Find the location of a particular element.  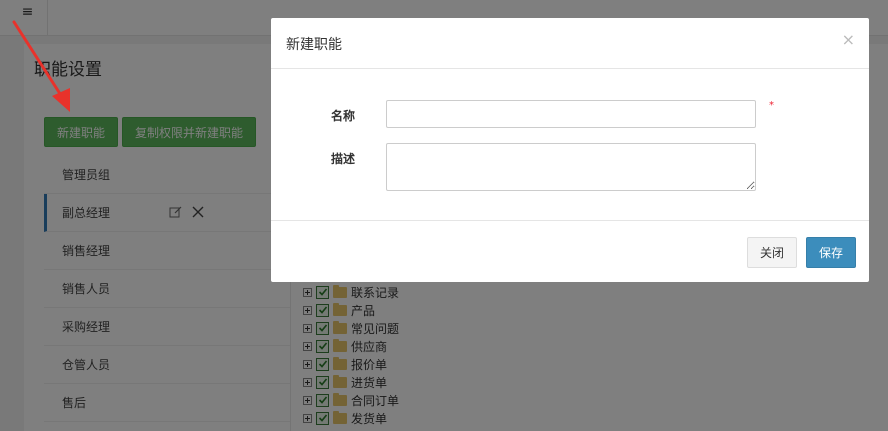

dialog-footer: 关闭 保存 is located at coordinates (570, 251).